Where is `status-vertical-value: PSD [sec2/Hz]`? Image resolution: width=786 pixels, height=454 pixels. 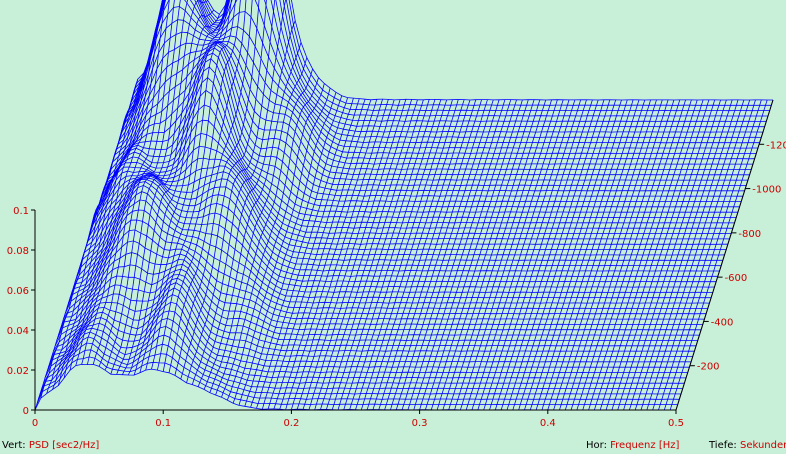
status-vertical-value: PSD [sec2/Hz] is located at coordinates (64, 445).